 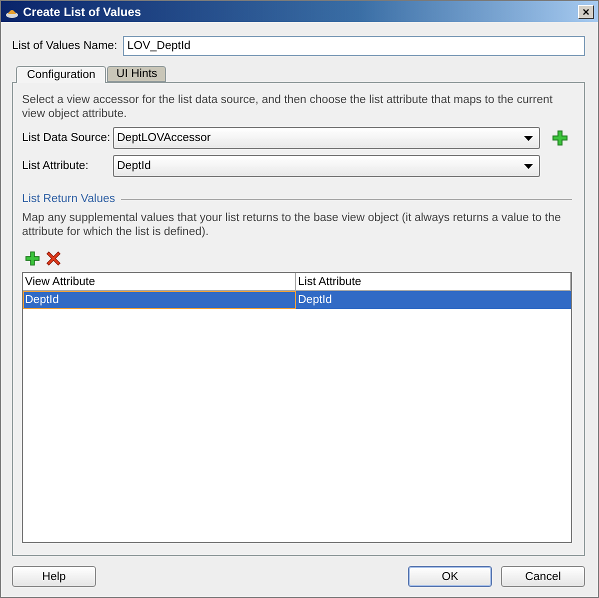 What do you see at coordinates (61, 74) in the screenshot?
I see `tab: Configuration` at bounding box center [61, 74].